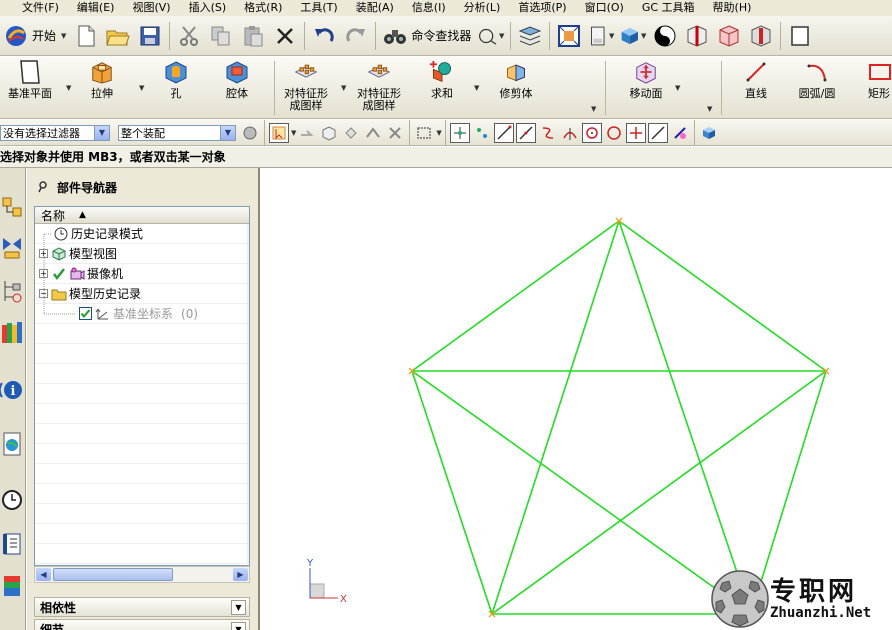 The height and width of the screenshot is (630, 892). What do you see at coordinates (591, 132) in the screenshot?
I see `snap-arc-center-button` at bounding box center [591, 132].